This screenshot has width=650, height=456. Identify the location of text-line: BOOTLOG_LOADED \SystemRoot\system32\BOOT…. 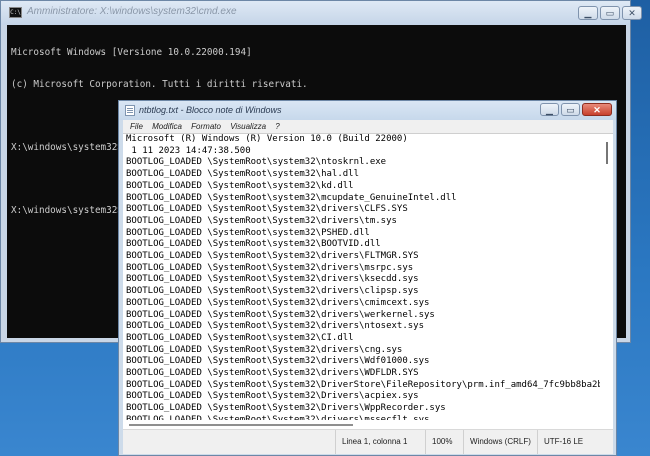
(253, 244).